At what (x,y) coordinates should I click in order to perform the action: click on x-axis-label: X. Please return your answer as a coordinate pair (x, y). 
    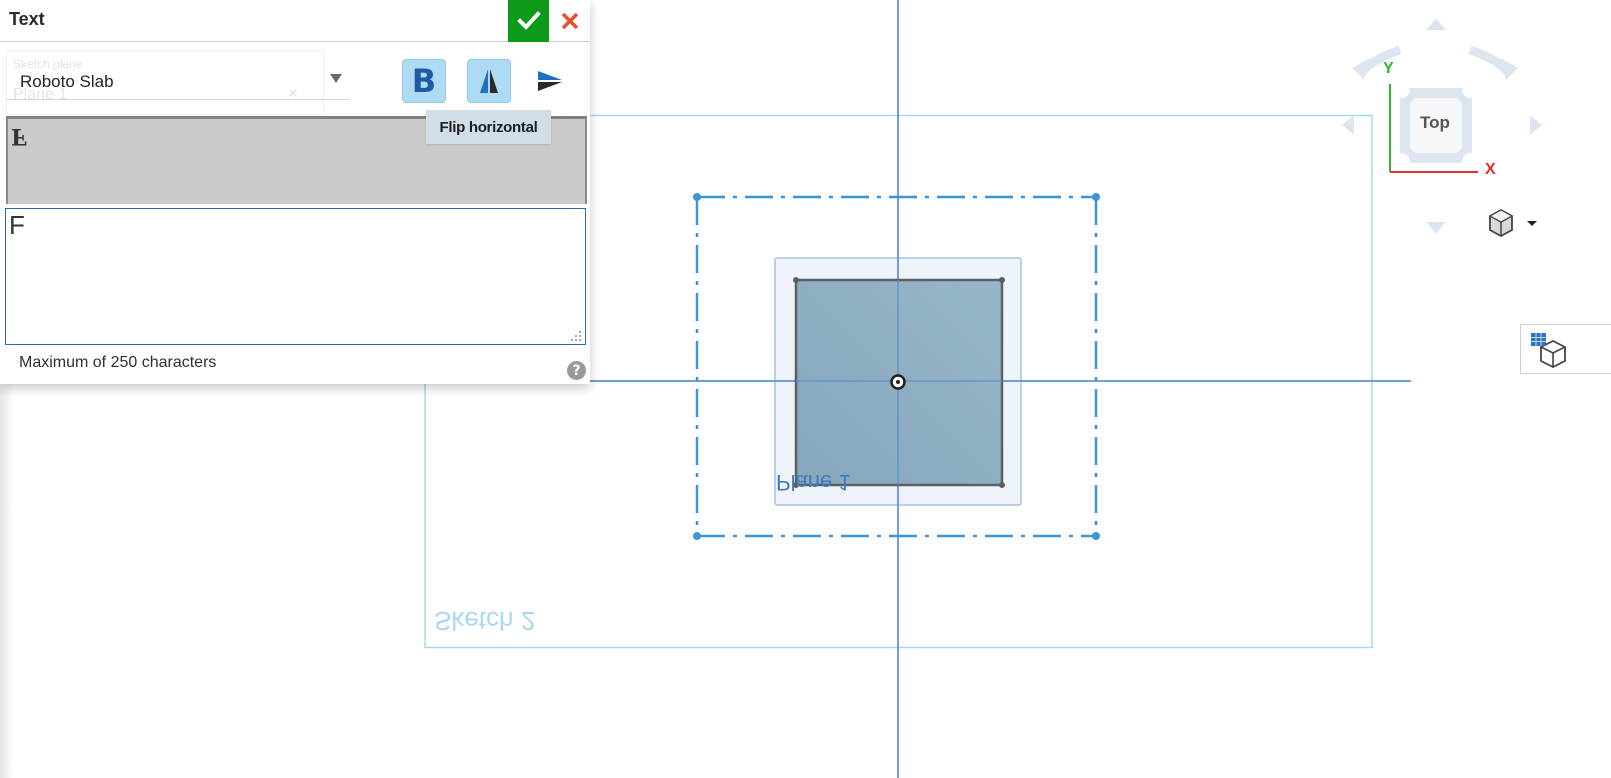
    Looking at the image, I should click on (1490, 169).